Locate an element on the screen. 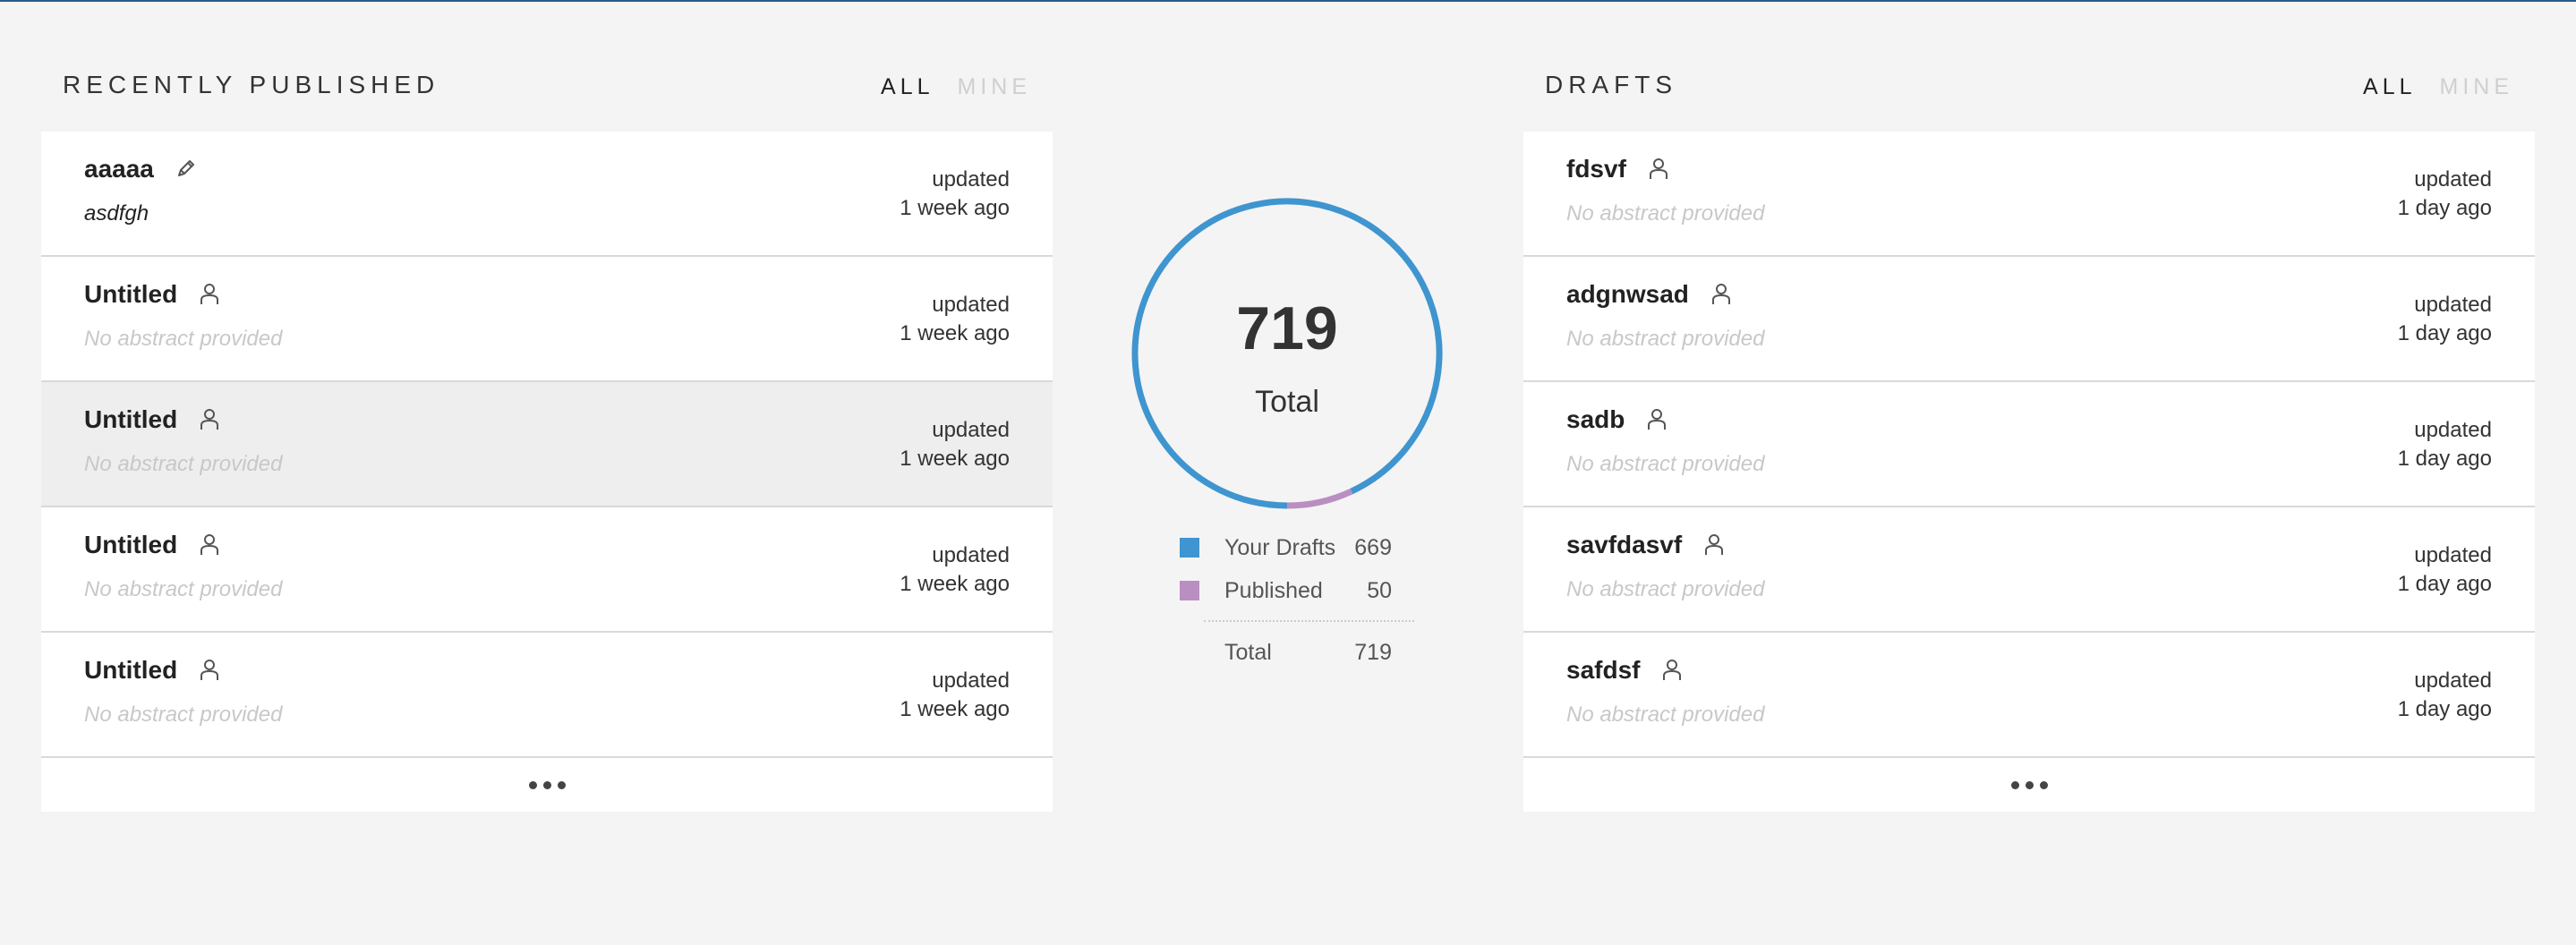  legend-value: 50 is located at coordinates (1379, 590).